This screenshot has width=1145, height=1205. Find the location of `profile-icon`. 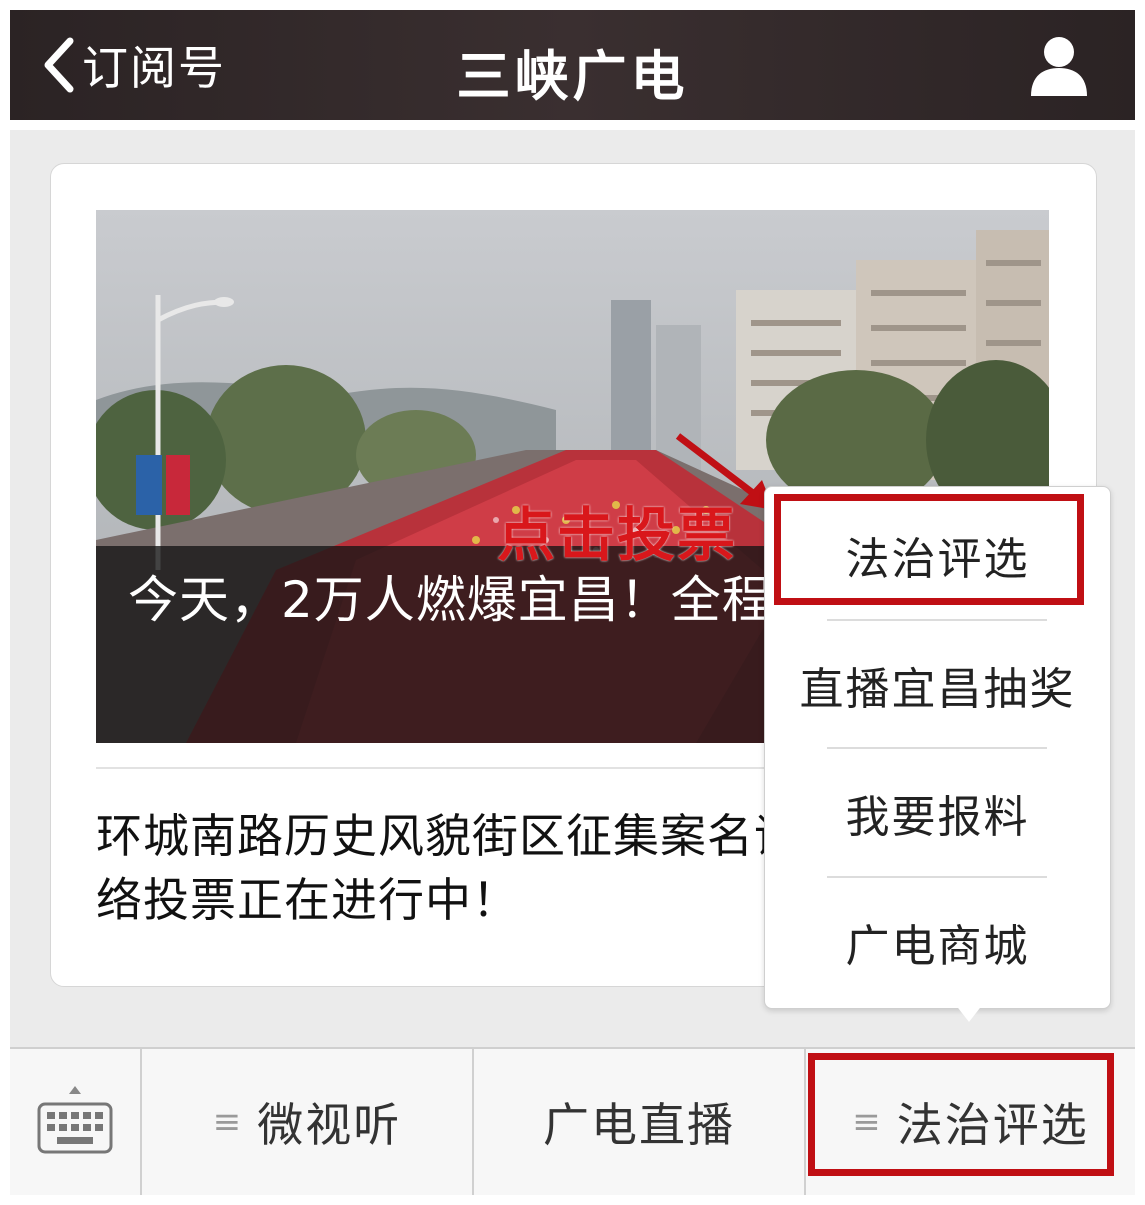

profile-icon is located at coordinates (1059, 66).